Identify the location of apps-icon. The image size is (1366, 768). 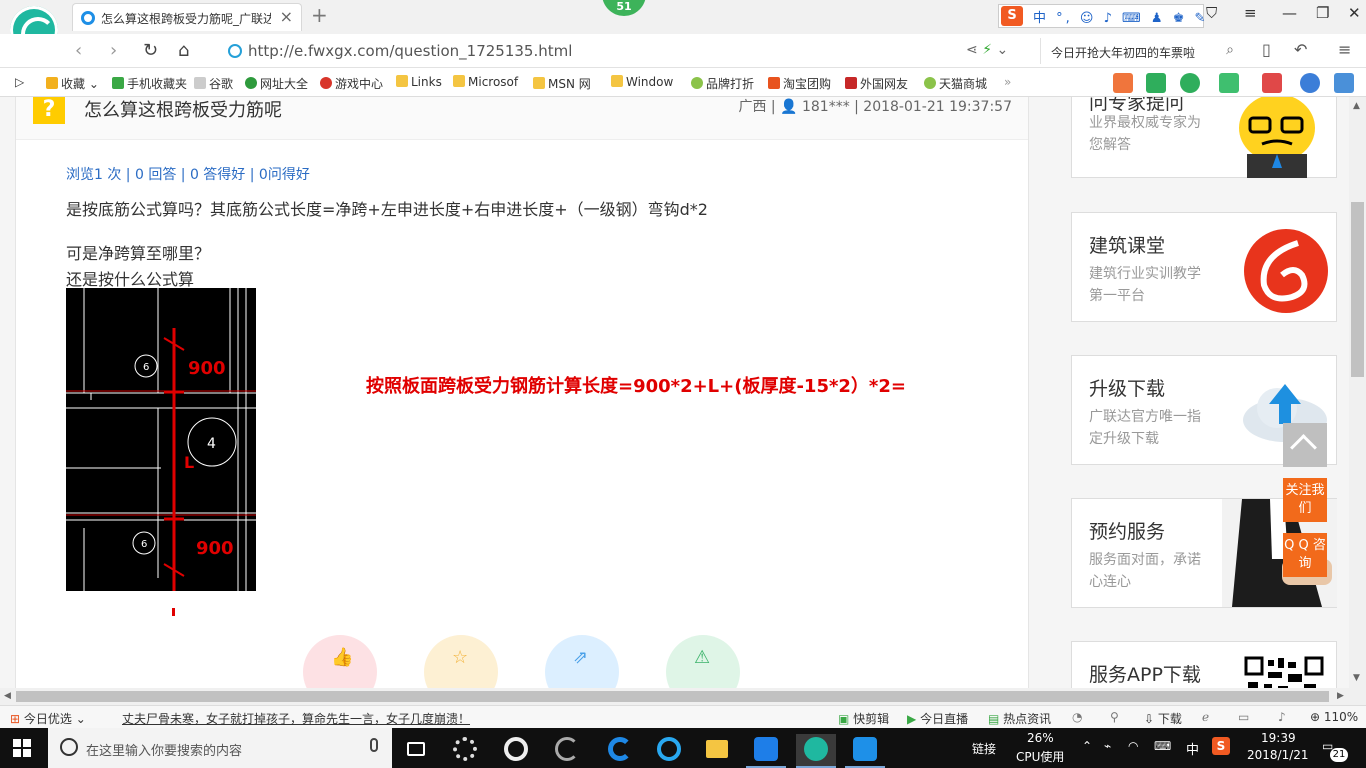
(1344, 83).